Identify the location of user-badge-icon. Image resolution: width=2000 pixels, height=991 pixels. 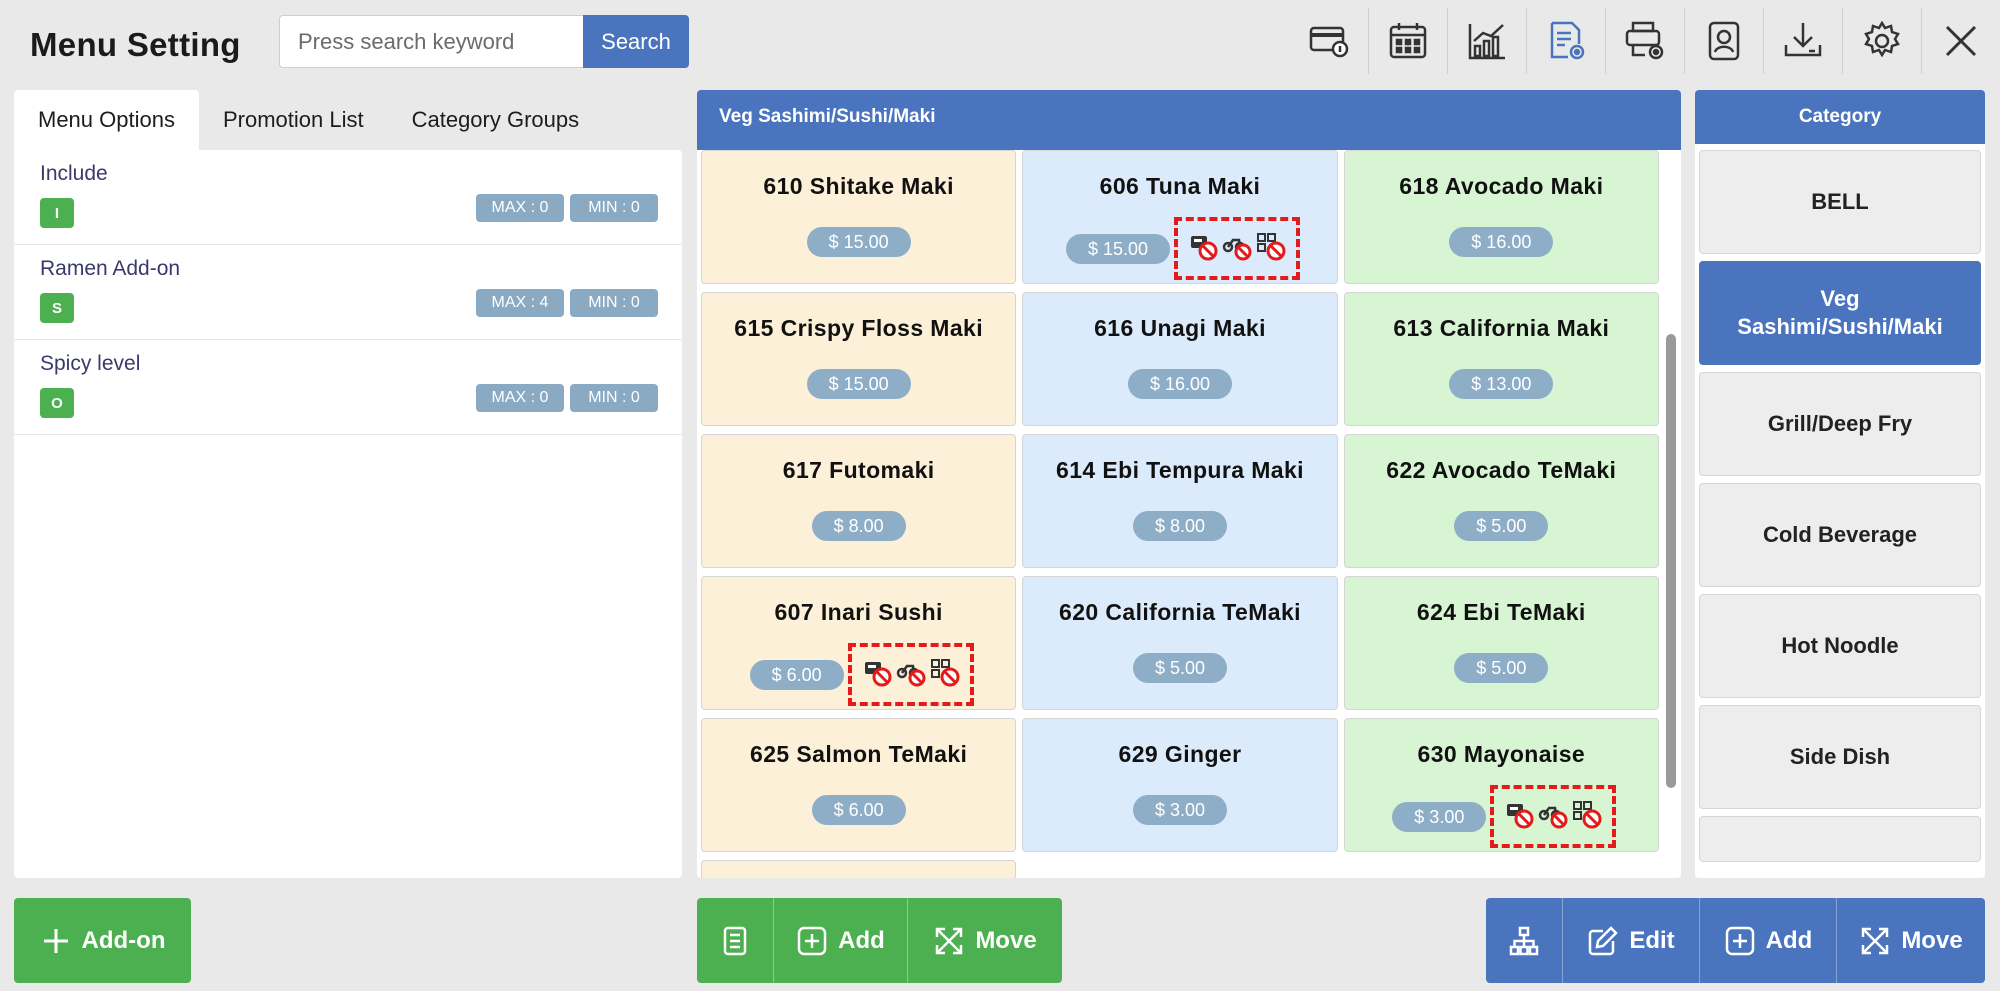
(1723, 41).